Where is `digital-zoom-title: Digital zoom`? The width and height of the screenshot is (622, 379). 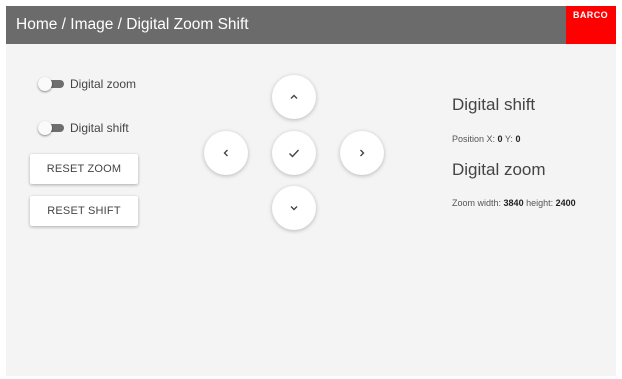
digital-zoom-title: Digital zoom is located at coordinates (499, 169).